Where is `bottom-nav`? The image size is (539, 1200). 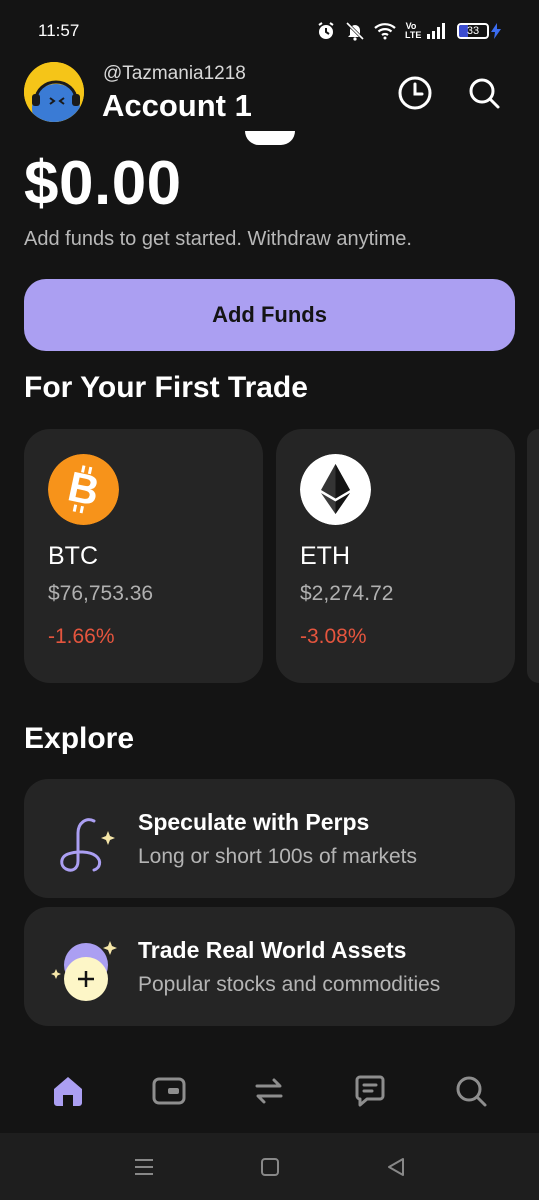 bottom-nav is located at coordinates (269, 1091).